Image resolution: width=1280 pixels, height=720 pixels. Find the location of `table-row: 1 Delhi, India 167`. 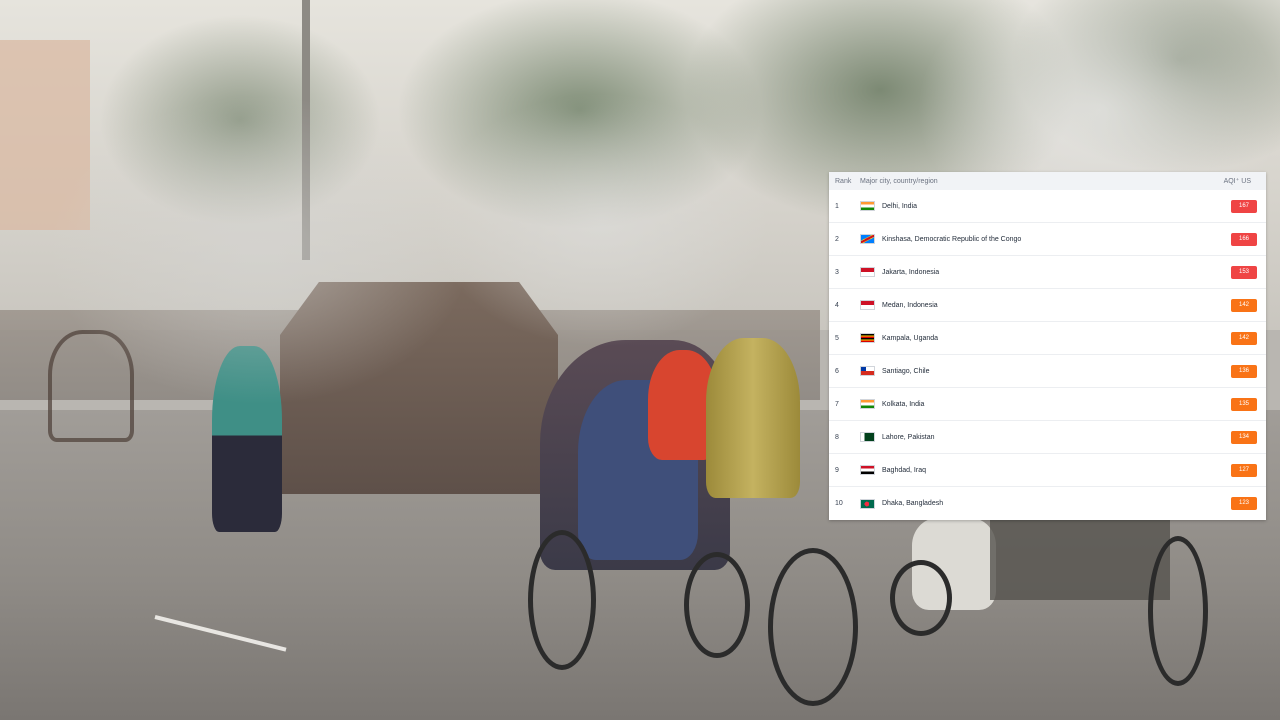

table-row: 1 Delhi, India 167 is located at coordinates (1047, 206).